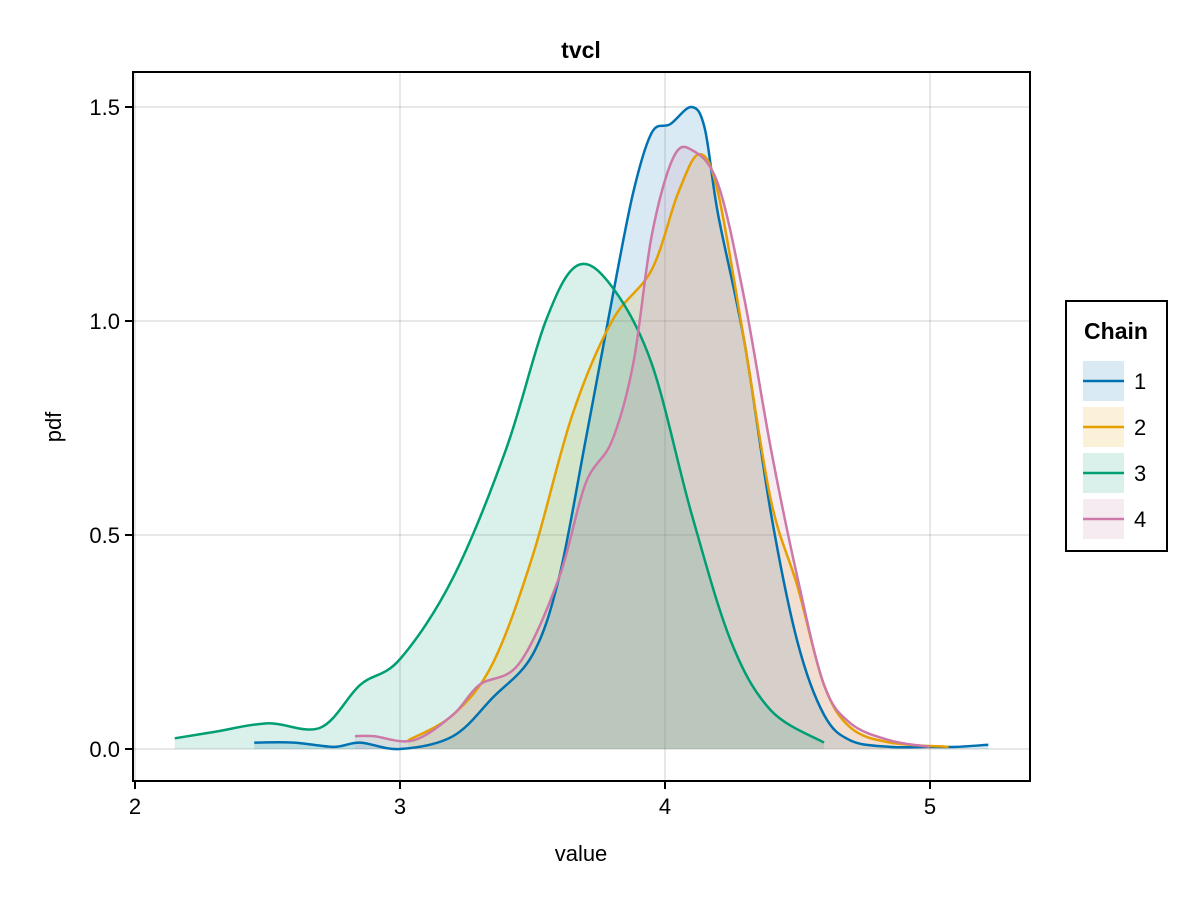 The height and width of the screenshot is (900, 1200). Describe the element at coordinates (104, 107) in the screenshot. I see `y-tick-label: 1.5` at that location.